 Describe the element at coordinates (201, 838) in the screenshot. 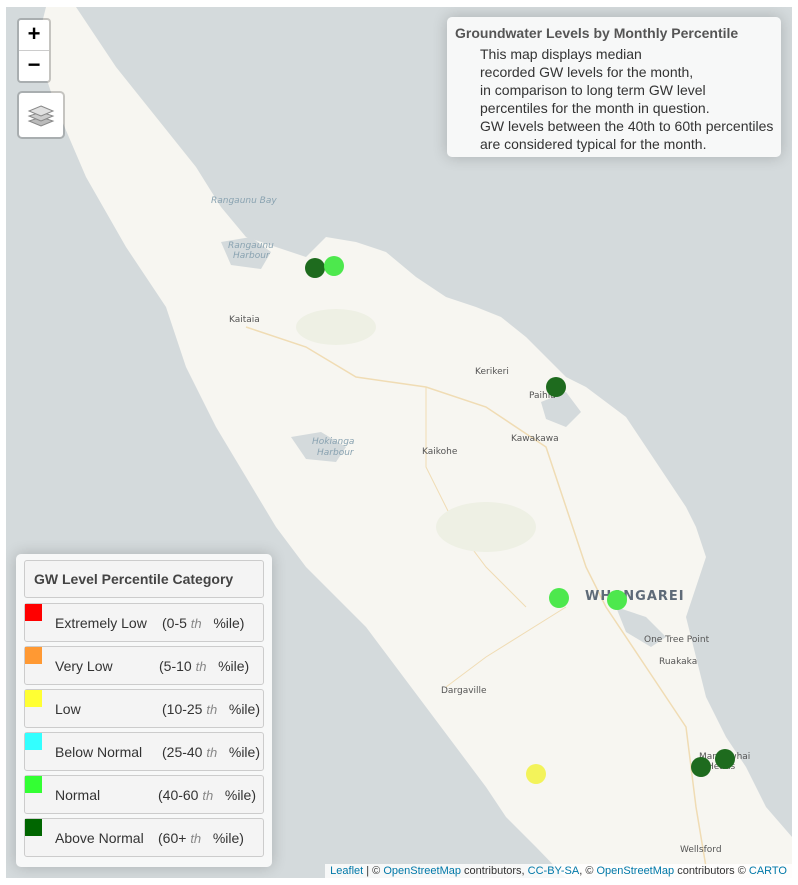

I see `legend-range: (60+ th %ile)` at that location.